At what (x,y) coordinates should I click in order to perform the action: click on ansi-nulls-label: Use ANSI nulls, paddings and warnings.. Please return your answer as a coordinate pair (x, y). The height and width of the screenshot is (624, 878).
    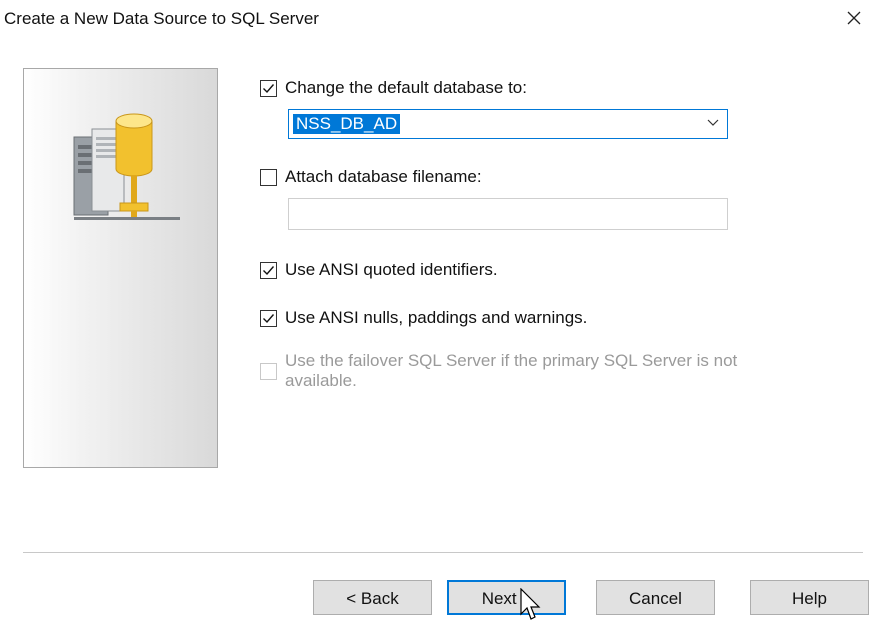
    Looking at the image, I should click on (436, 318).